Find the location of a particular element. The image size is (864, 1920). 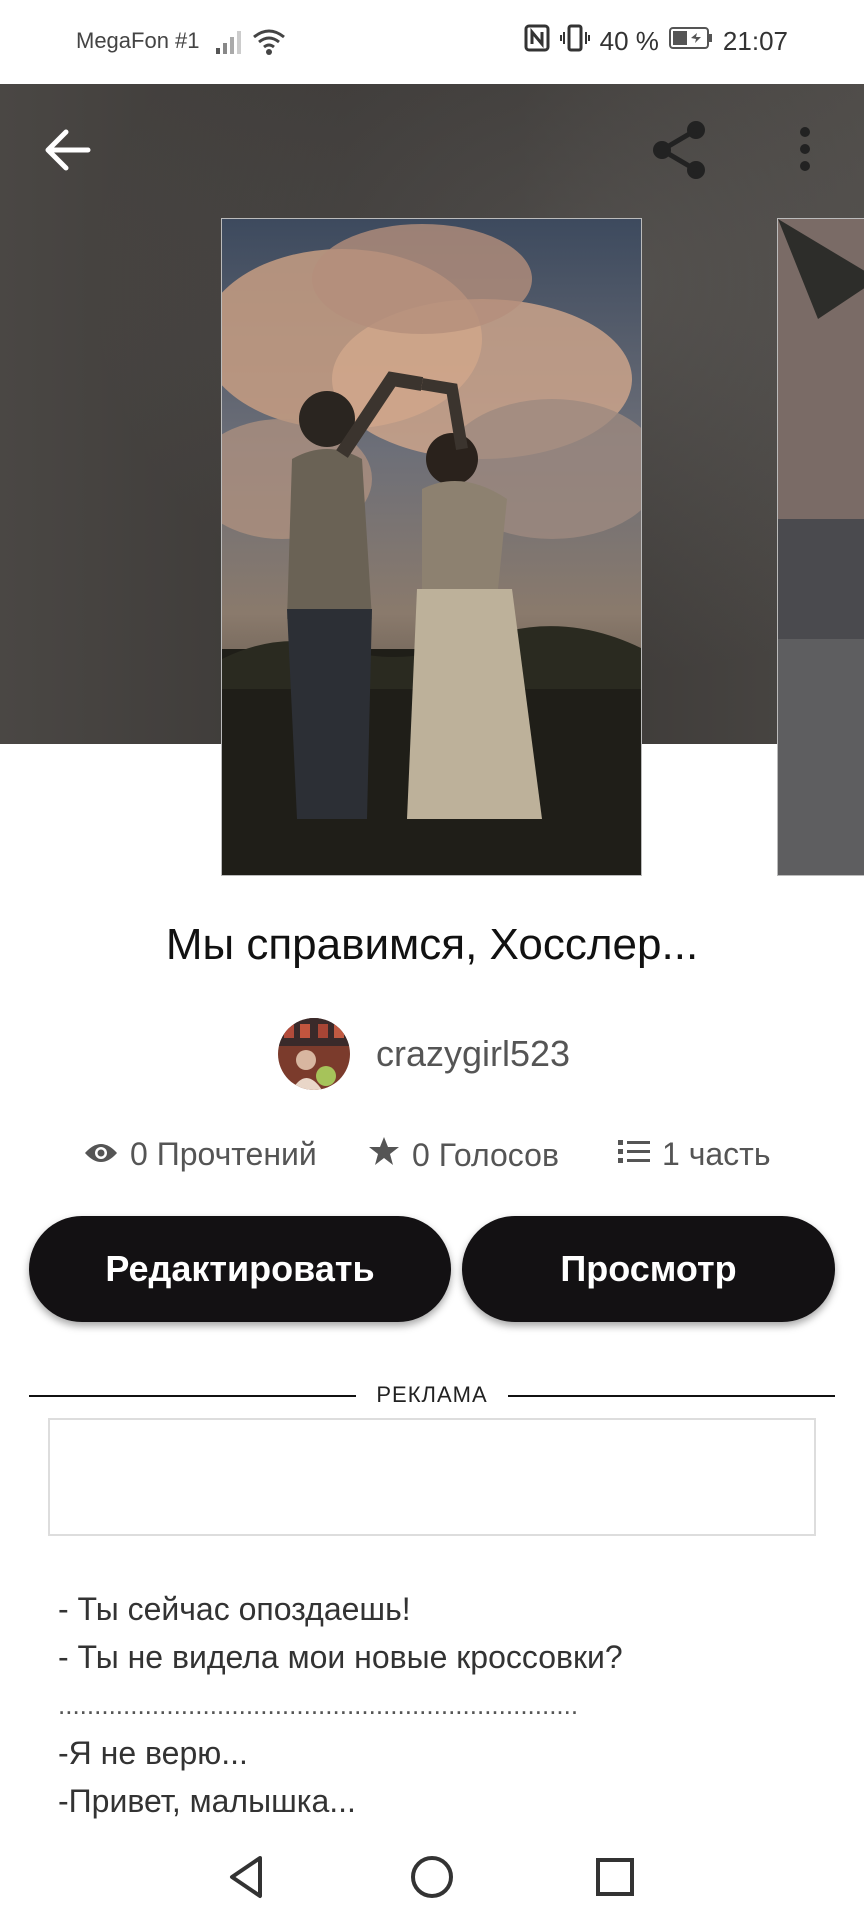

edit-button: Редактировать is located at coordinates (240, 1269).